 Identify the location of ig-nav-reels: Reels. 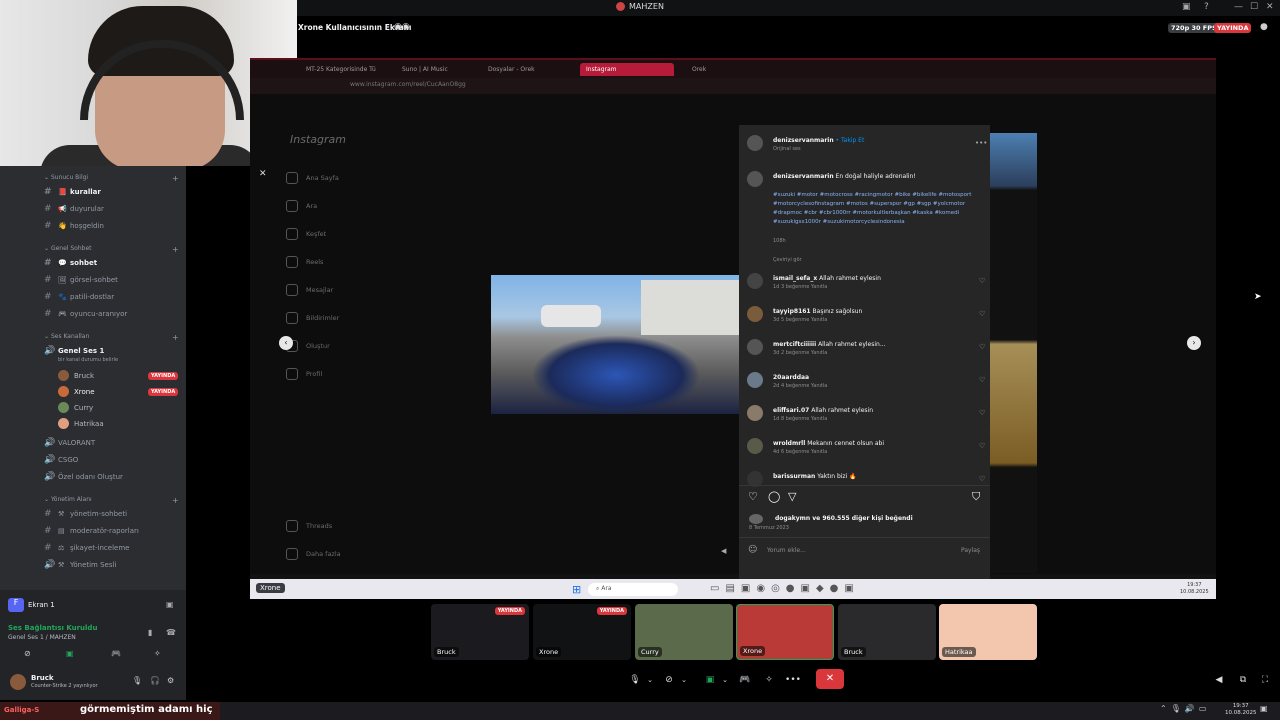
(304, 262).